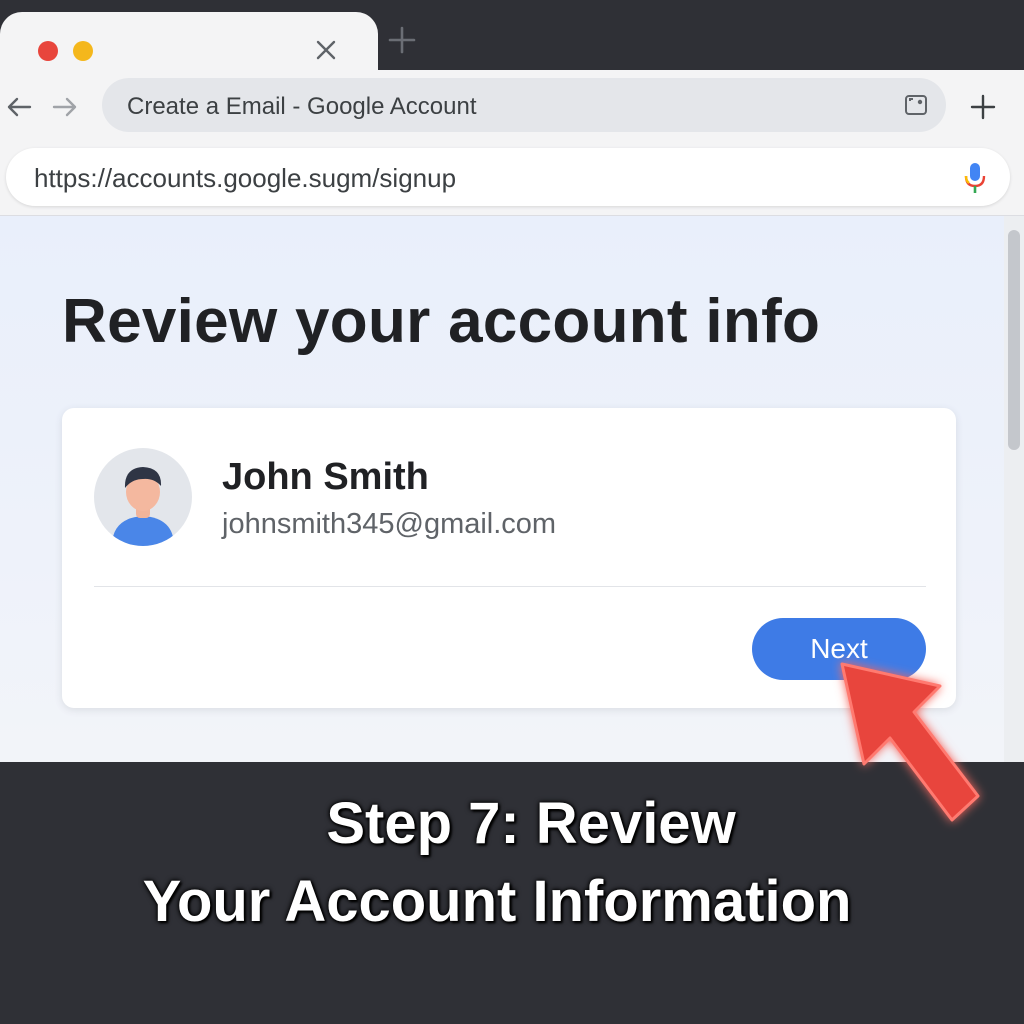 The height and width of the screenshot is (1024, 1024). I want to click on window-minimize-dot, so click(83, 51).